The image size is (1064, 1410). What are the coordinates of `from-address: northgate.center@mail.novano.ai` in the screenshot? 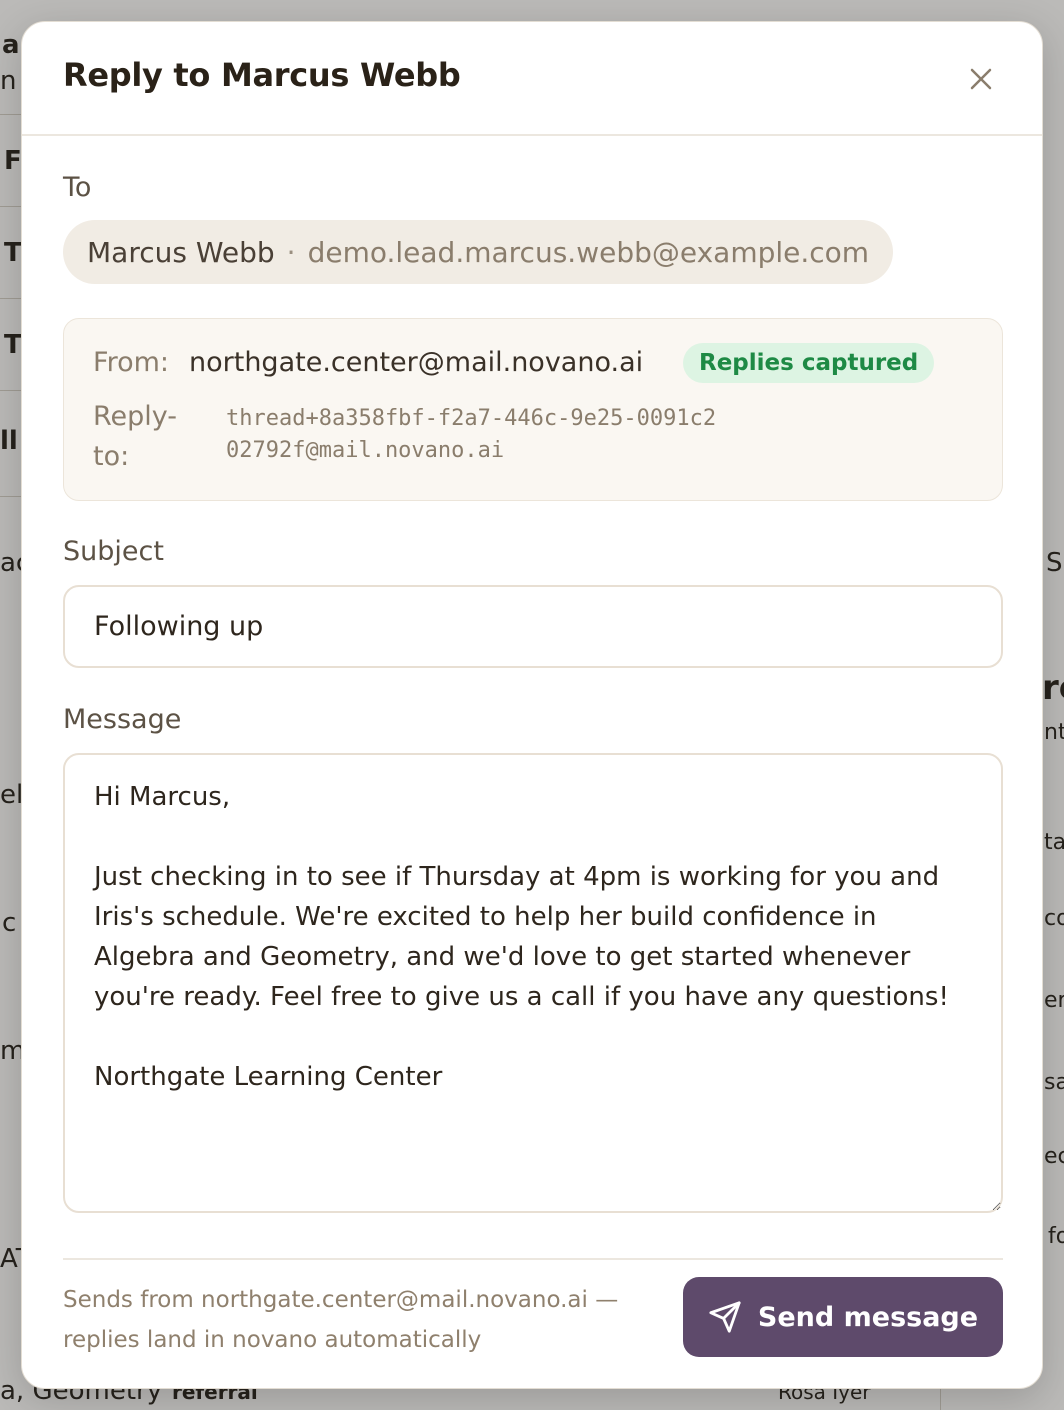 It's located at (416, 362).